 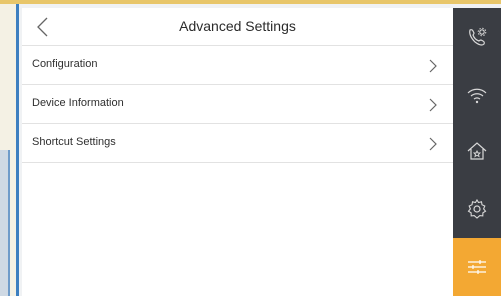 I want to click on wifi-icon, so click(x=477, y=96).